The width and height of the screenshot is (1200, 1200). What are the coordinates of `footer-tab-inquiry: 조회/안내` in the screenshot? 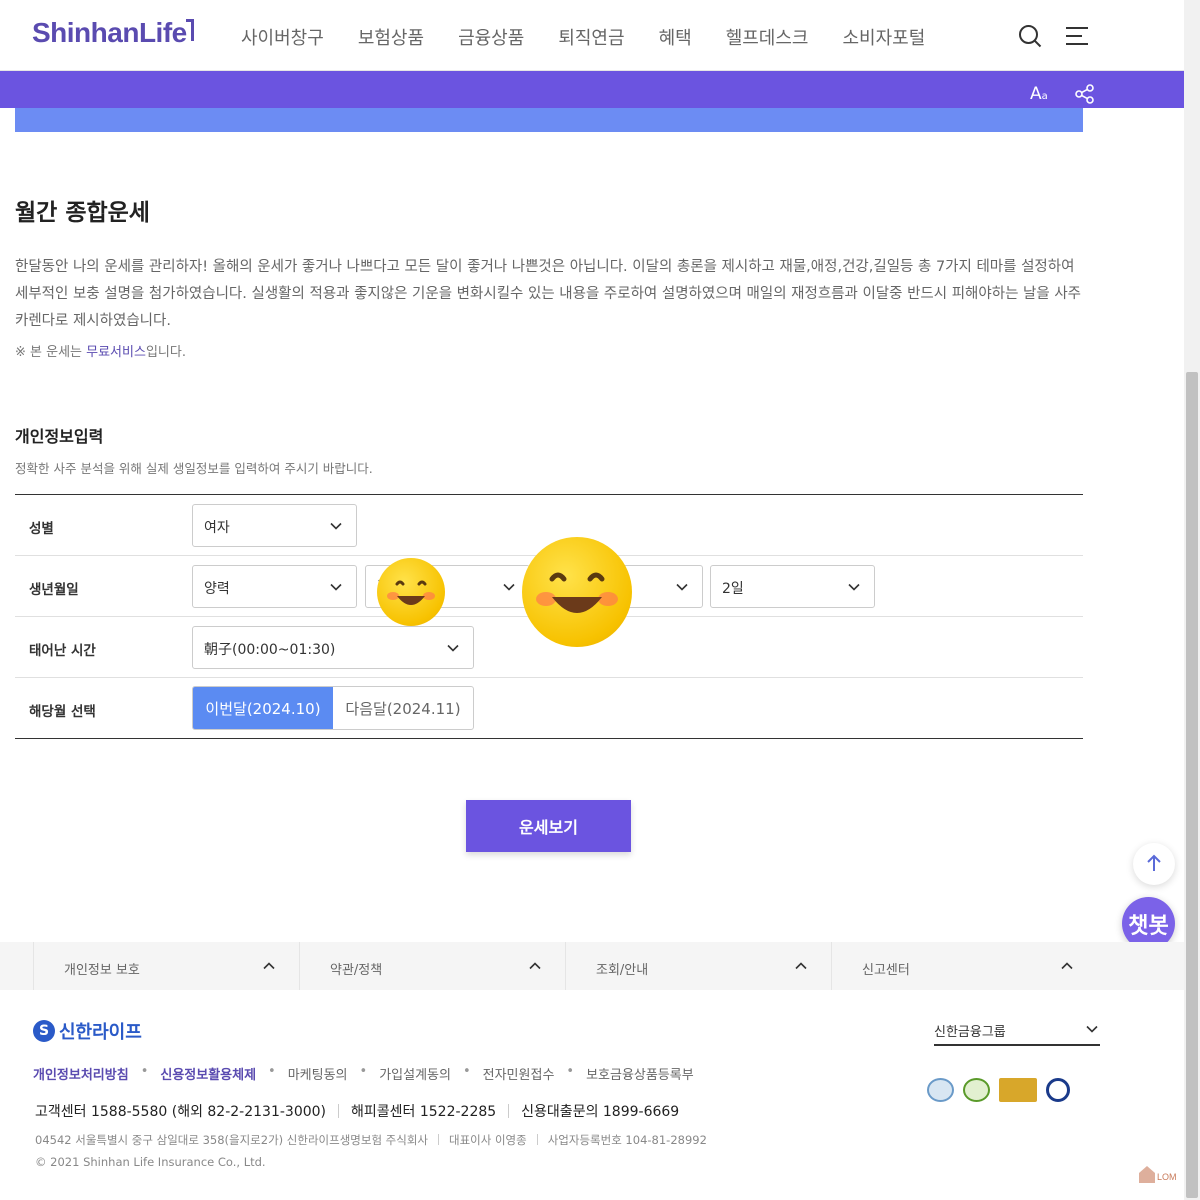 It's located at (698, 966).